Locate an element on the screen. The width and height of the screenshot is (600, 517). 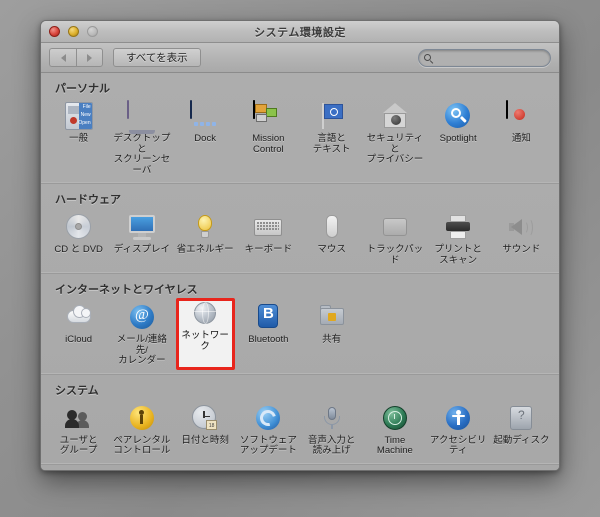
speech-icon is located at coordinates (332, 418).